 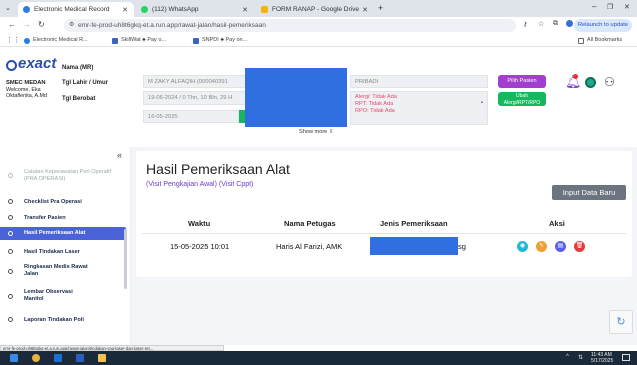 What do you see at coordinates (63, 202) in the screenshot?
I see `sidebar-item-checklist-pra-operasi: Checklist Pra Operasi` at bounding box center [63, 202].